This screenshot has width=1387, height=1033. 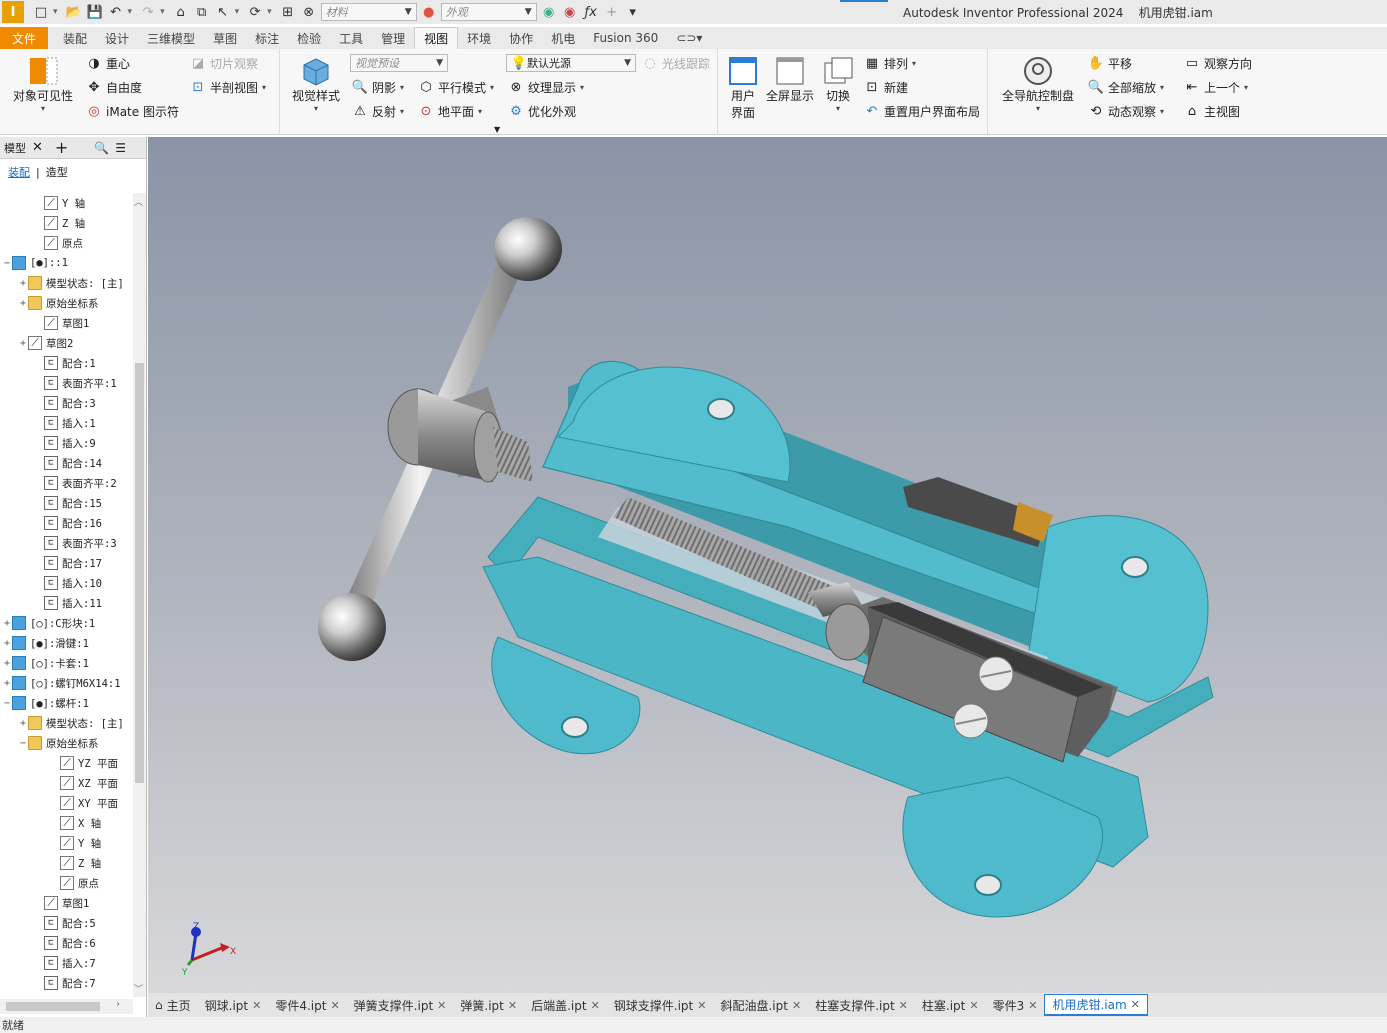 I want to click on slice-button: ◪ 切片观察, so click(x=224, y=63).